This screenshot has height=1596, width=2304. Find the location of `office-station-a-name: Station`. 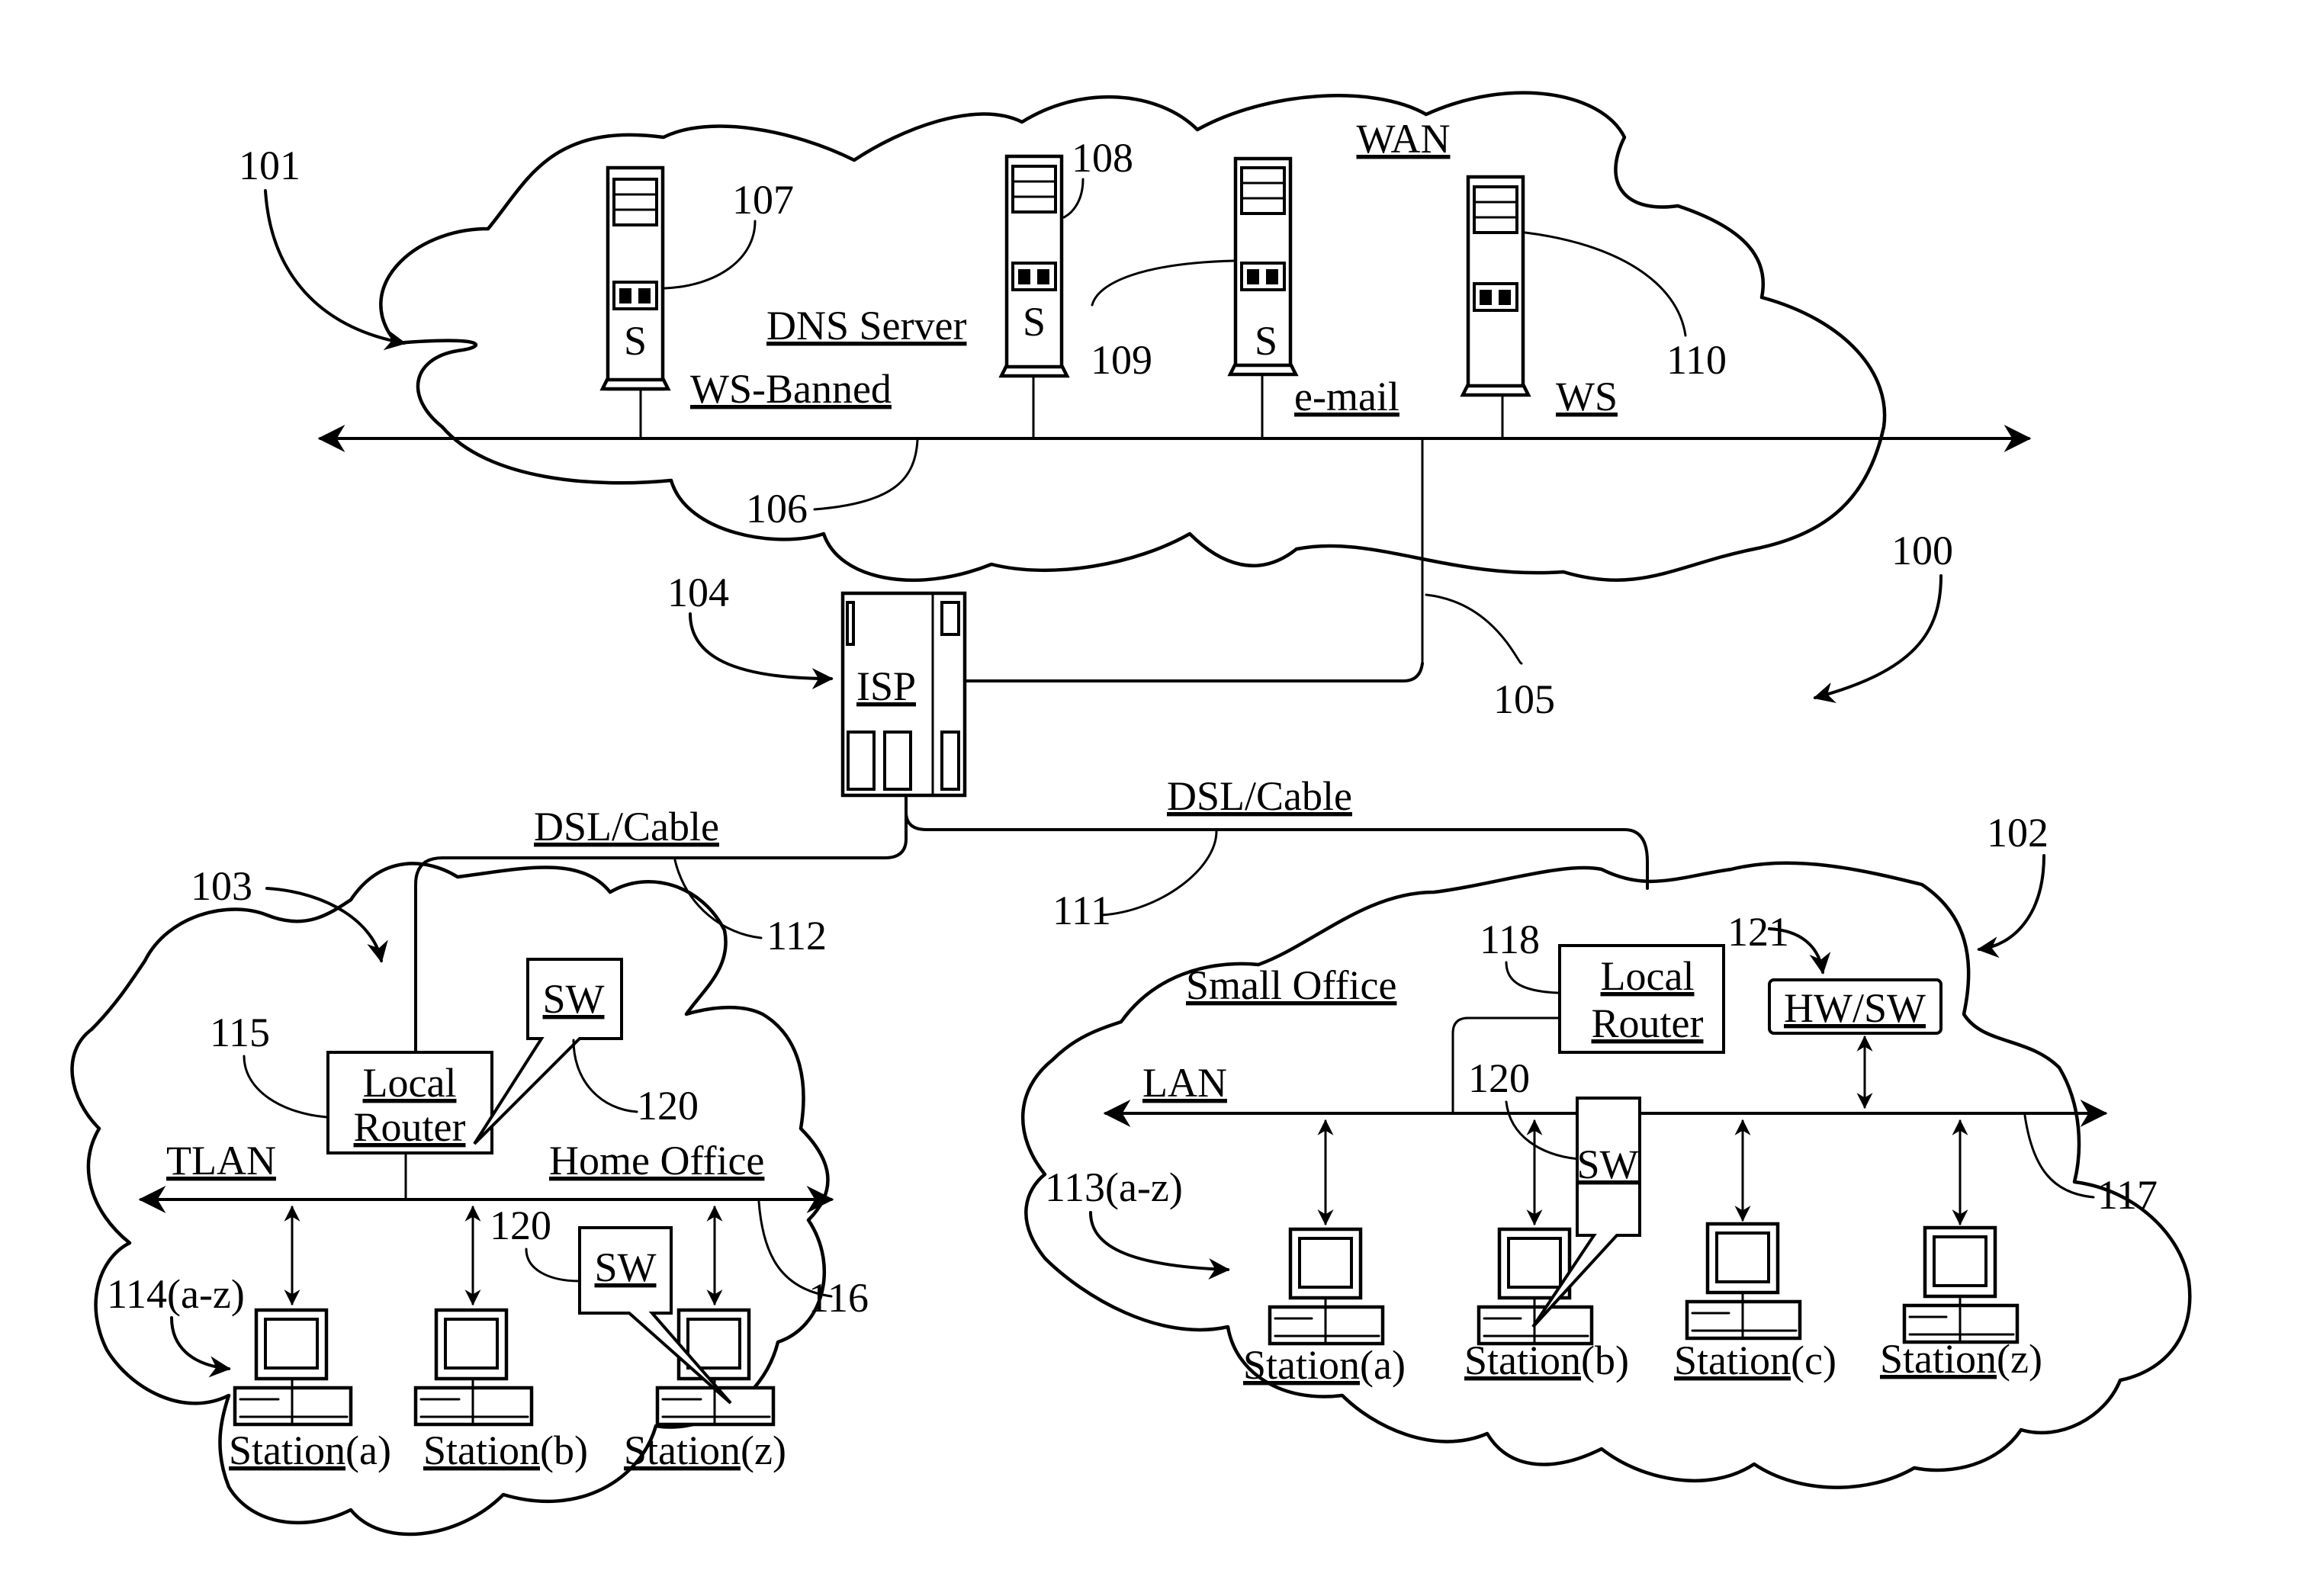

office-station-a-name: Station is located at coordinates (1302, 1365).